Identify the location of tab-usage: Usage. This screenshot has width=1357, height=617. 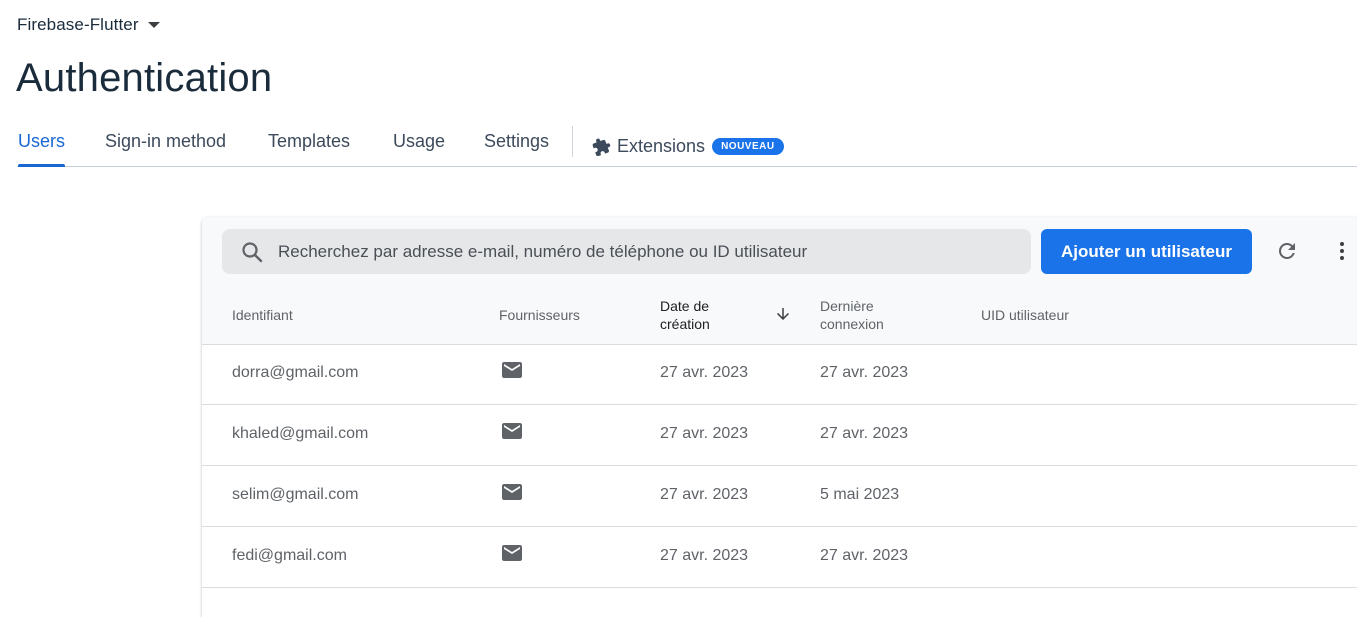
(419, 146).